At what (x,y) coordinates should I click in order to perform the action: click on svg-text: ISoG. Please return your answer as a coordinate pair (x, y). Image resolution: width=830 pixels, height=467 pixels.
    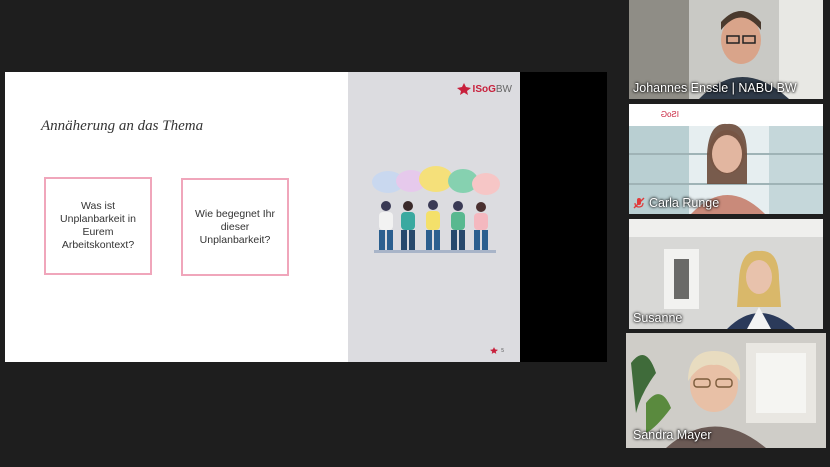
    Looking at the image, I should click on (670, 114).